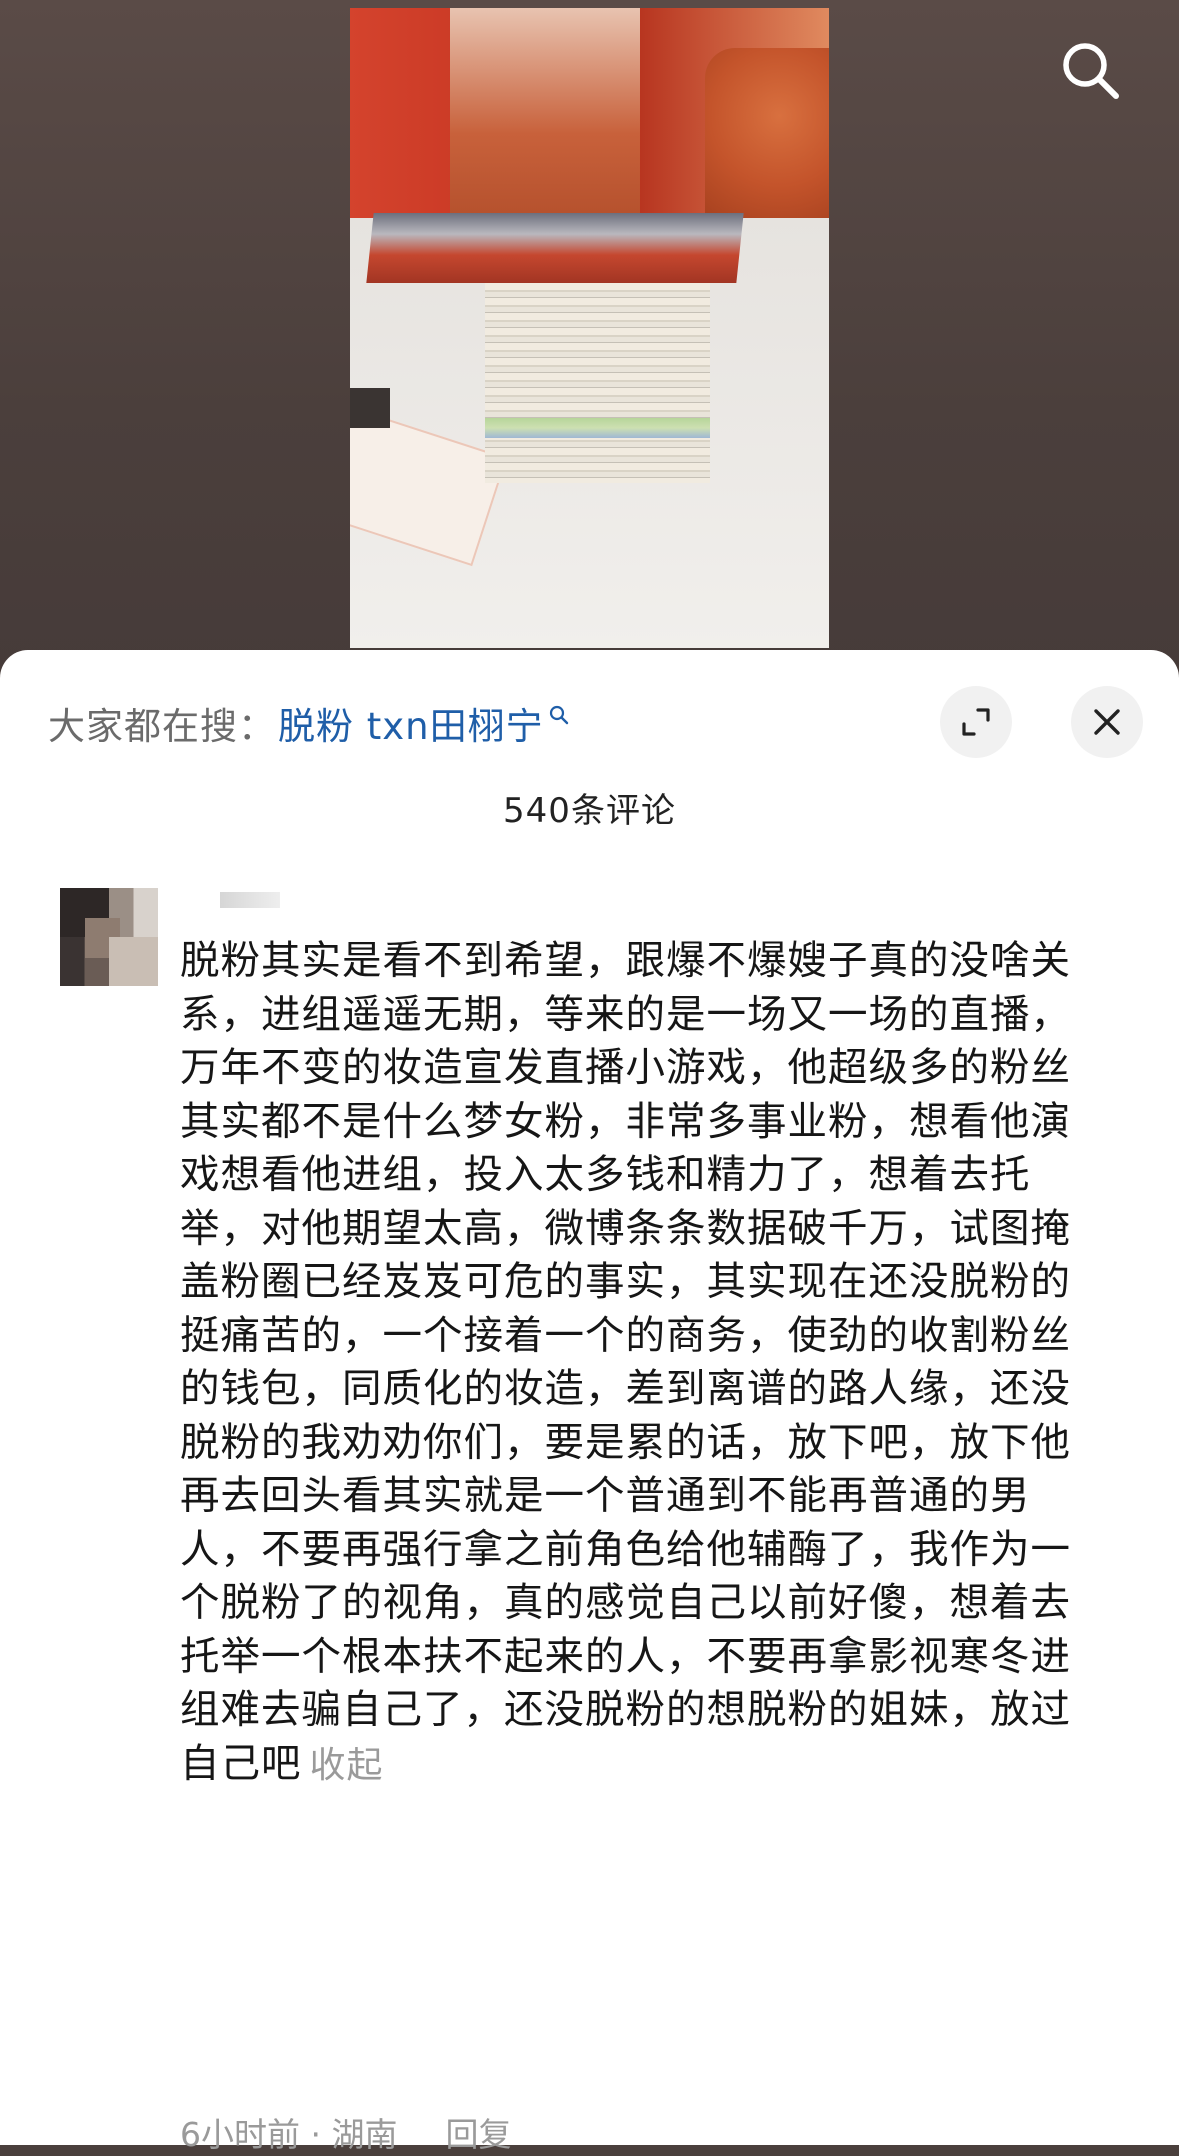 This screenshot has width=1179, height=2156. What do you see at coordinates (347, 1765) in the screenshot?
I see `collapse-link: 收起` at bounding box center [347, 1765].